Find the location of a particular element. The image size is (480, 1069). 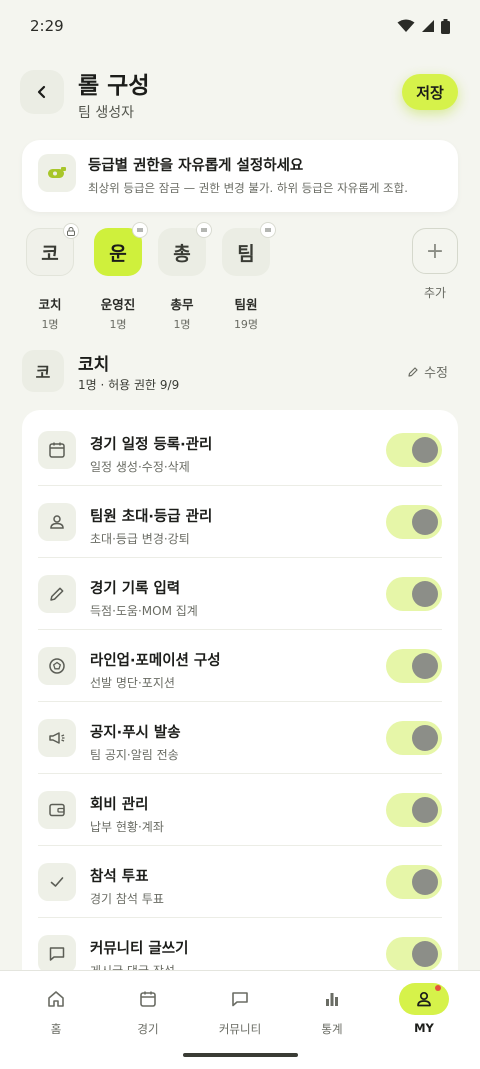

chevron-left-icon is located at coordinates (42, 92).